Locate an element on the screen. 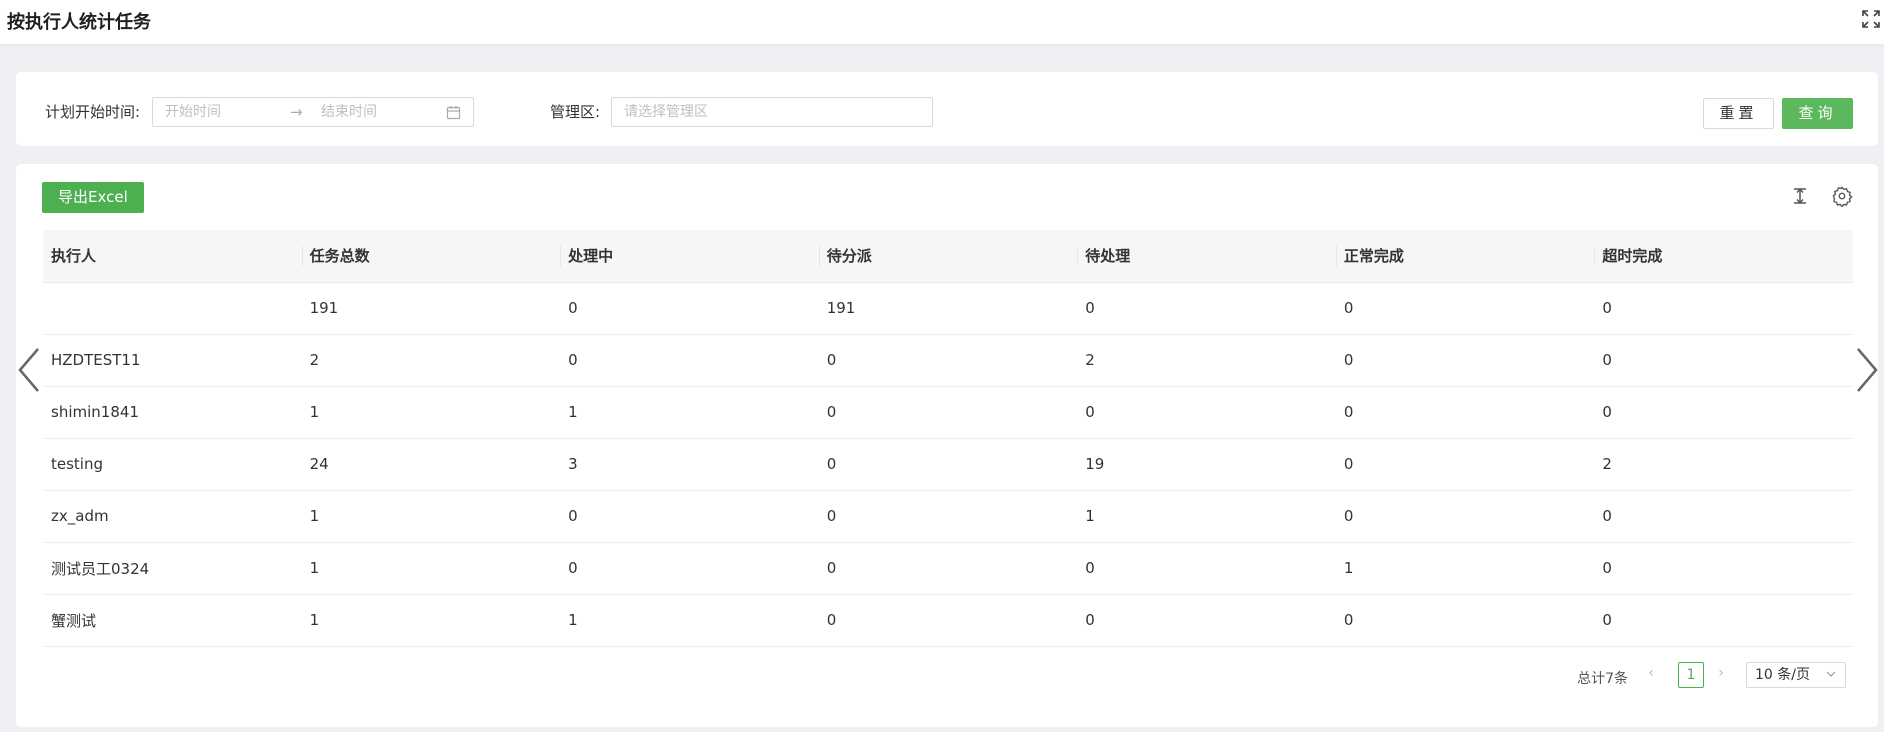 The width and height of the screenshot is (1884, 732). table-row: zx_adm 1 0 0 1 0 0 is located at coordinates (948, 516).